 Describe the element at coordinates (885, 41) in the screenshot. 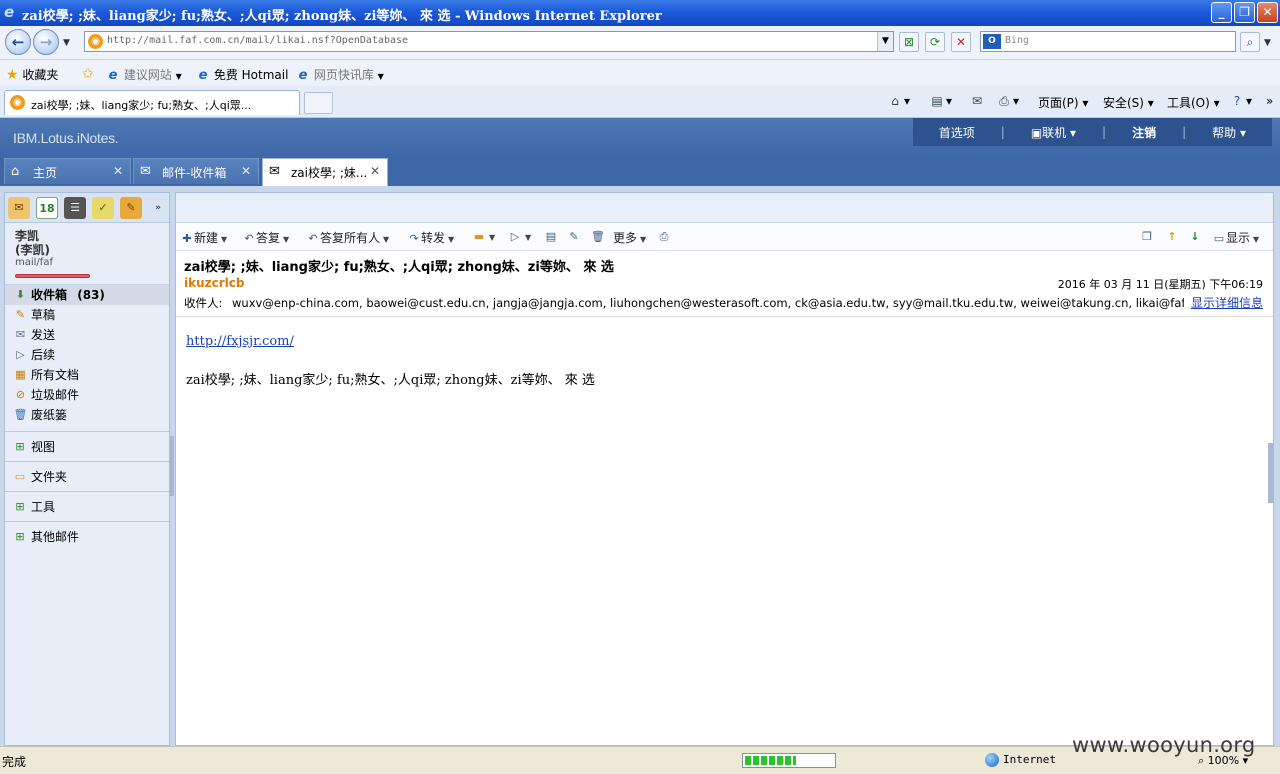

I see `address-dropdown-icon: ▼` at that location.